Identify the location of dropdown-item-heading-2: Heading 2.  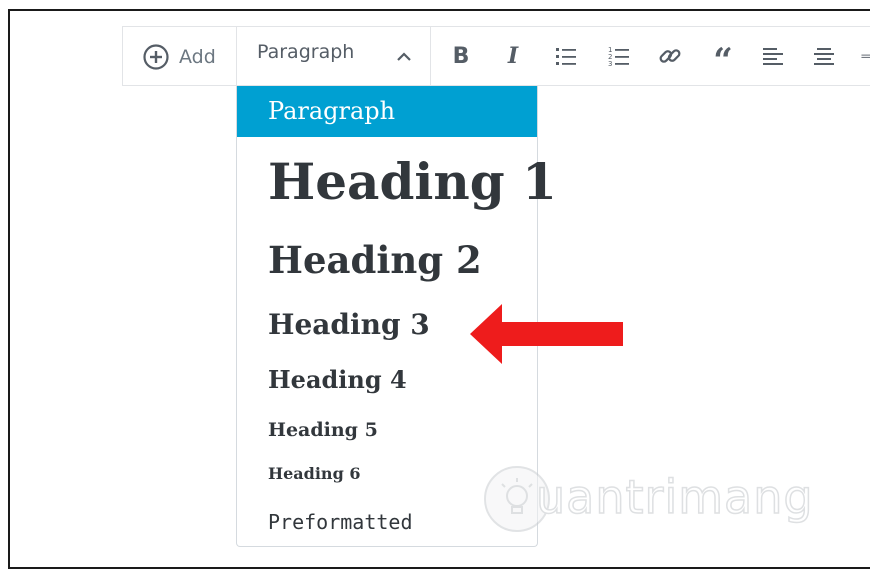
(387, 260).